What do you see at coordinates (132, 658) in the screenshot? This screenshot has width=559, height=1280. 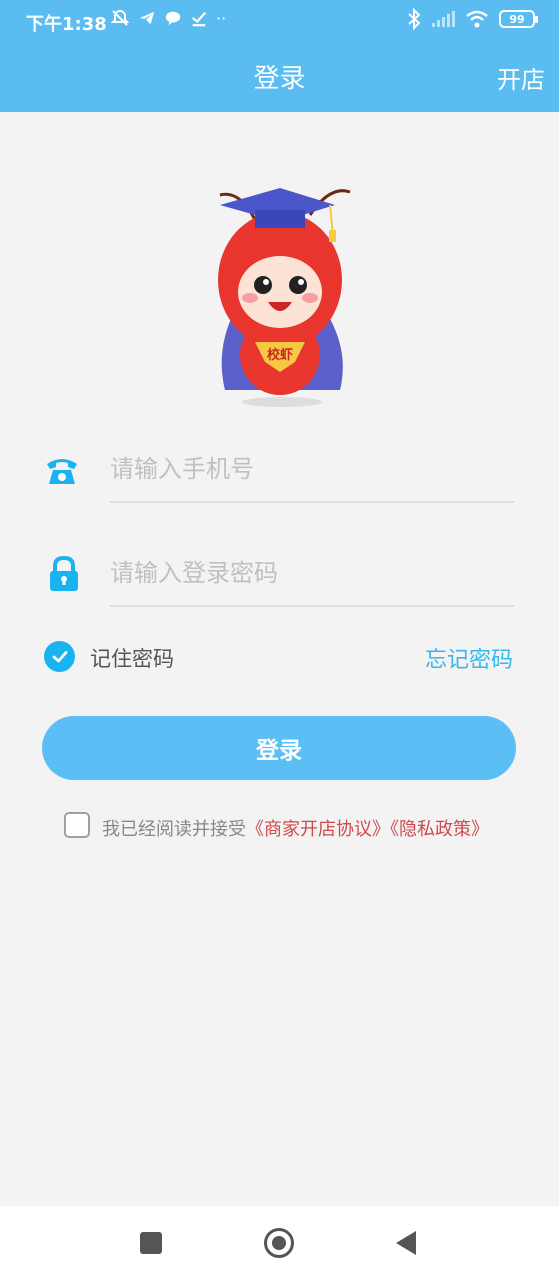 I see `remember-password-label: 记住密码` at bounding box center [132, 658].